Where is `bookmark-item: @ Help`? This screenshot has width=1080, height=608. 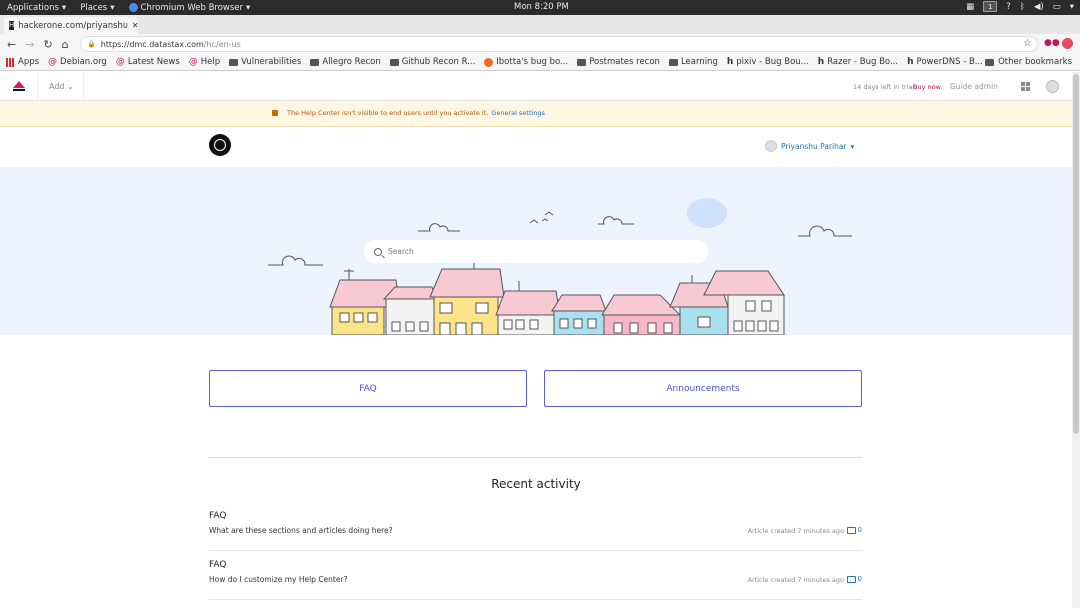
bookmark-item: @ Help is located at coordinates (204, 62).